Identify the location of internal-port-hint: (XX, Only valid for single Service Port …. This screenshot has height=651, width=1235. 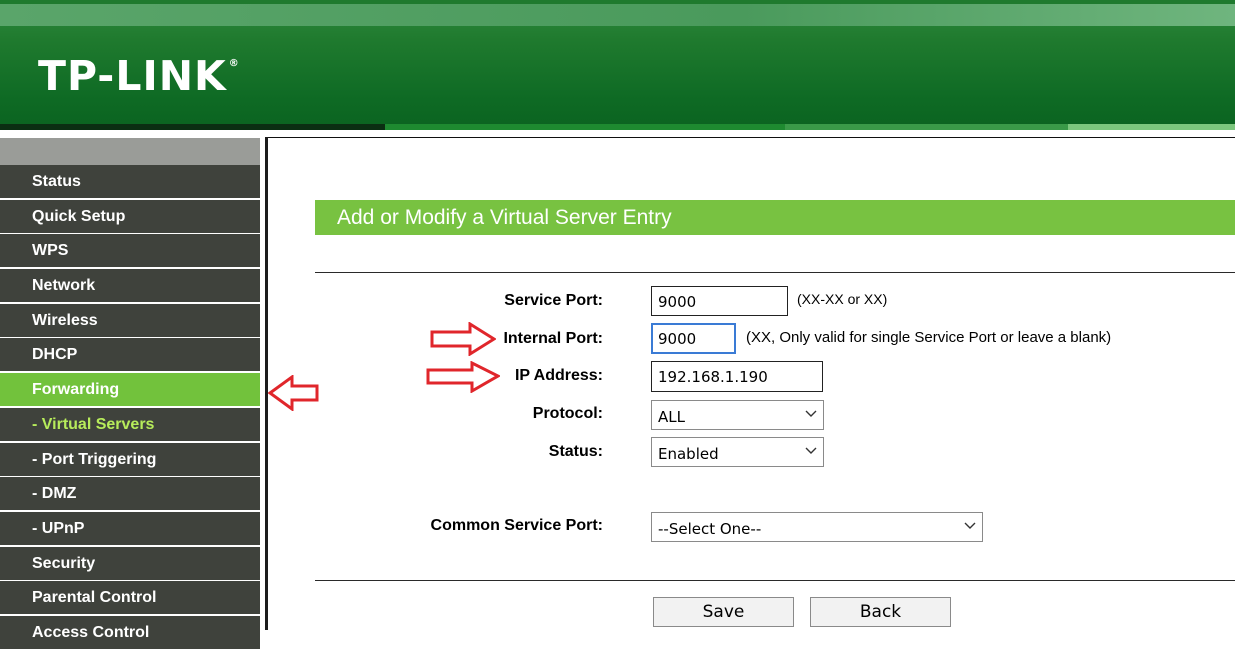
(929, 337).